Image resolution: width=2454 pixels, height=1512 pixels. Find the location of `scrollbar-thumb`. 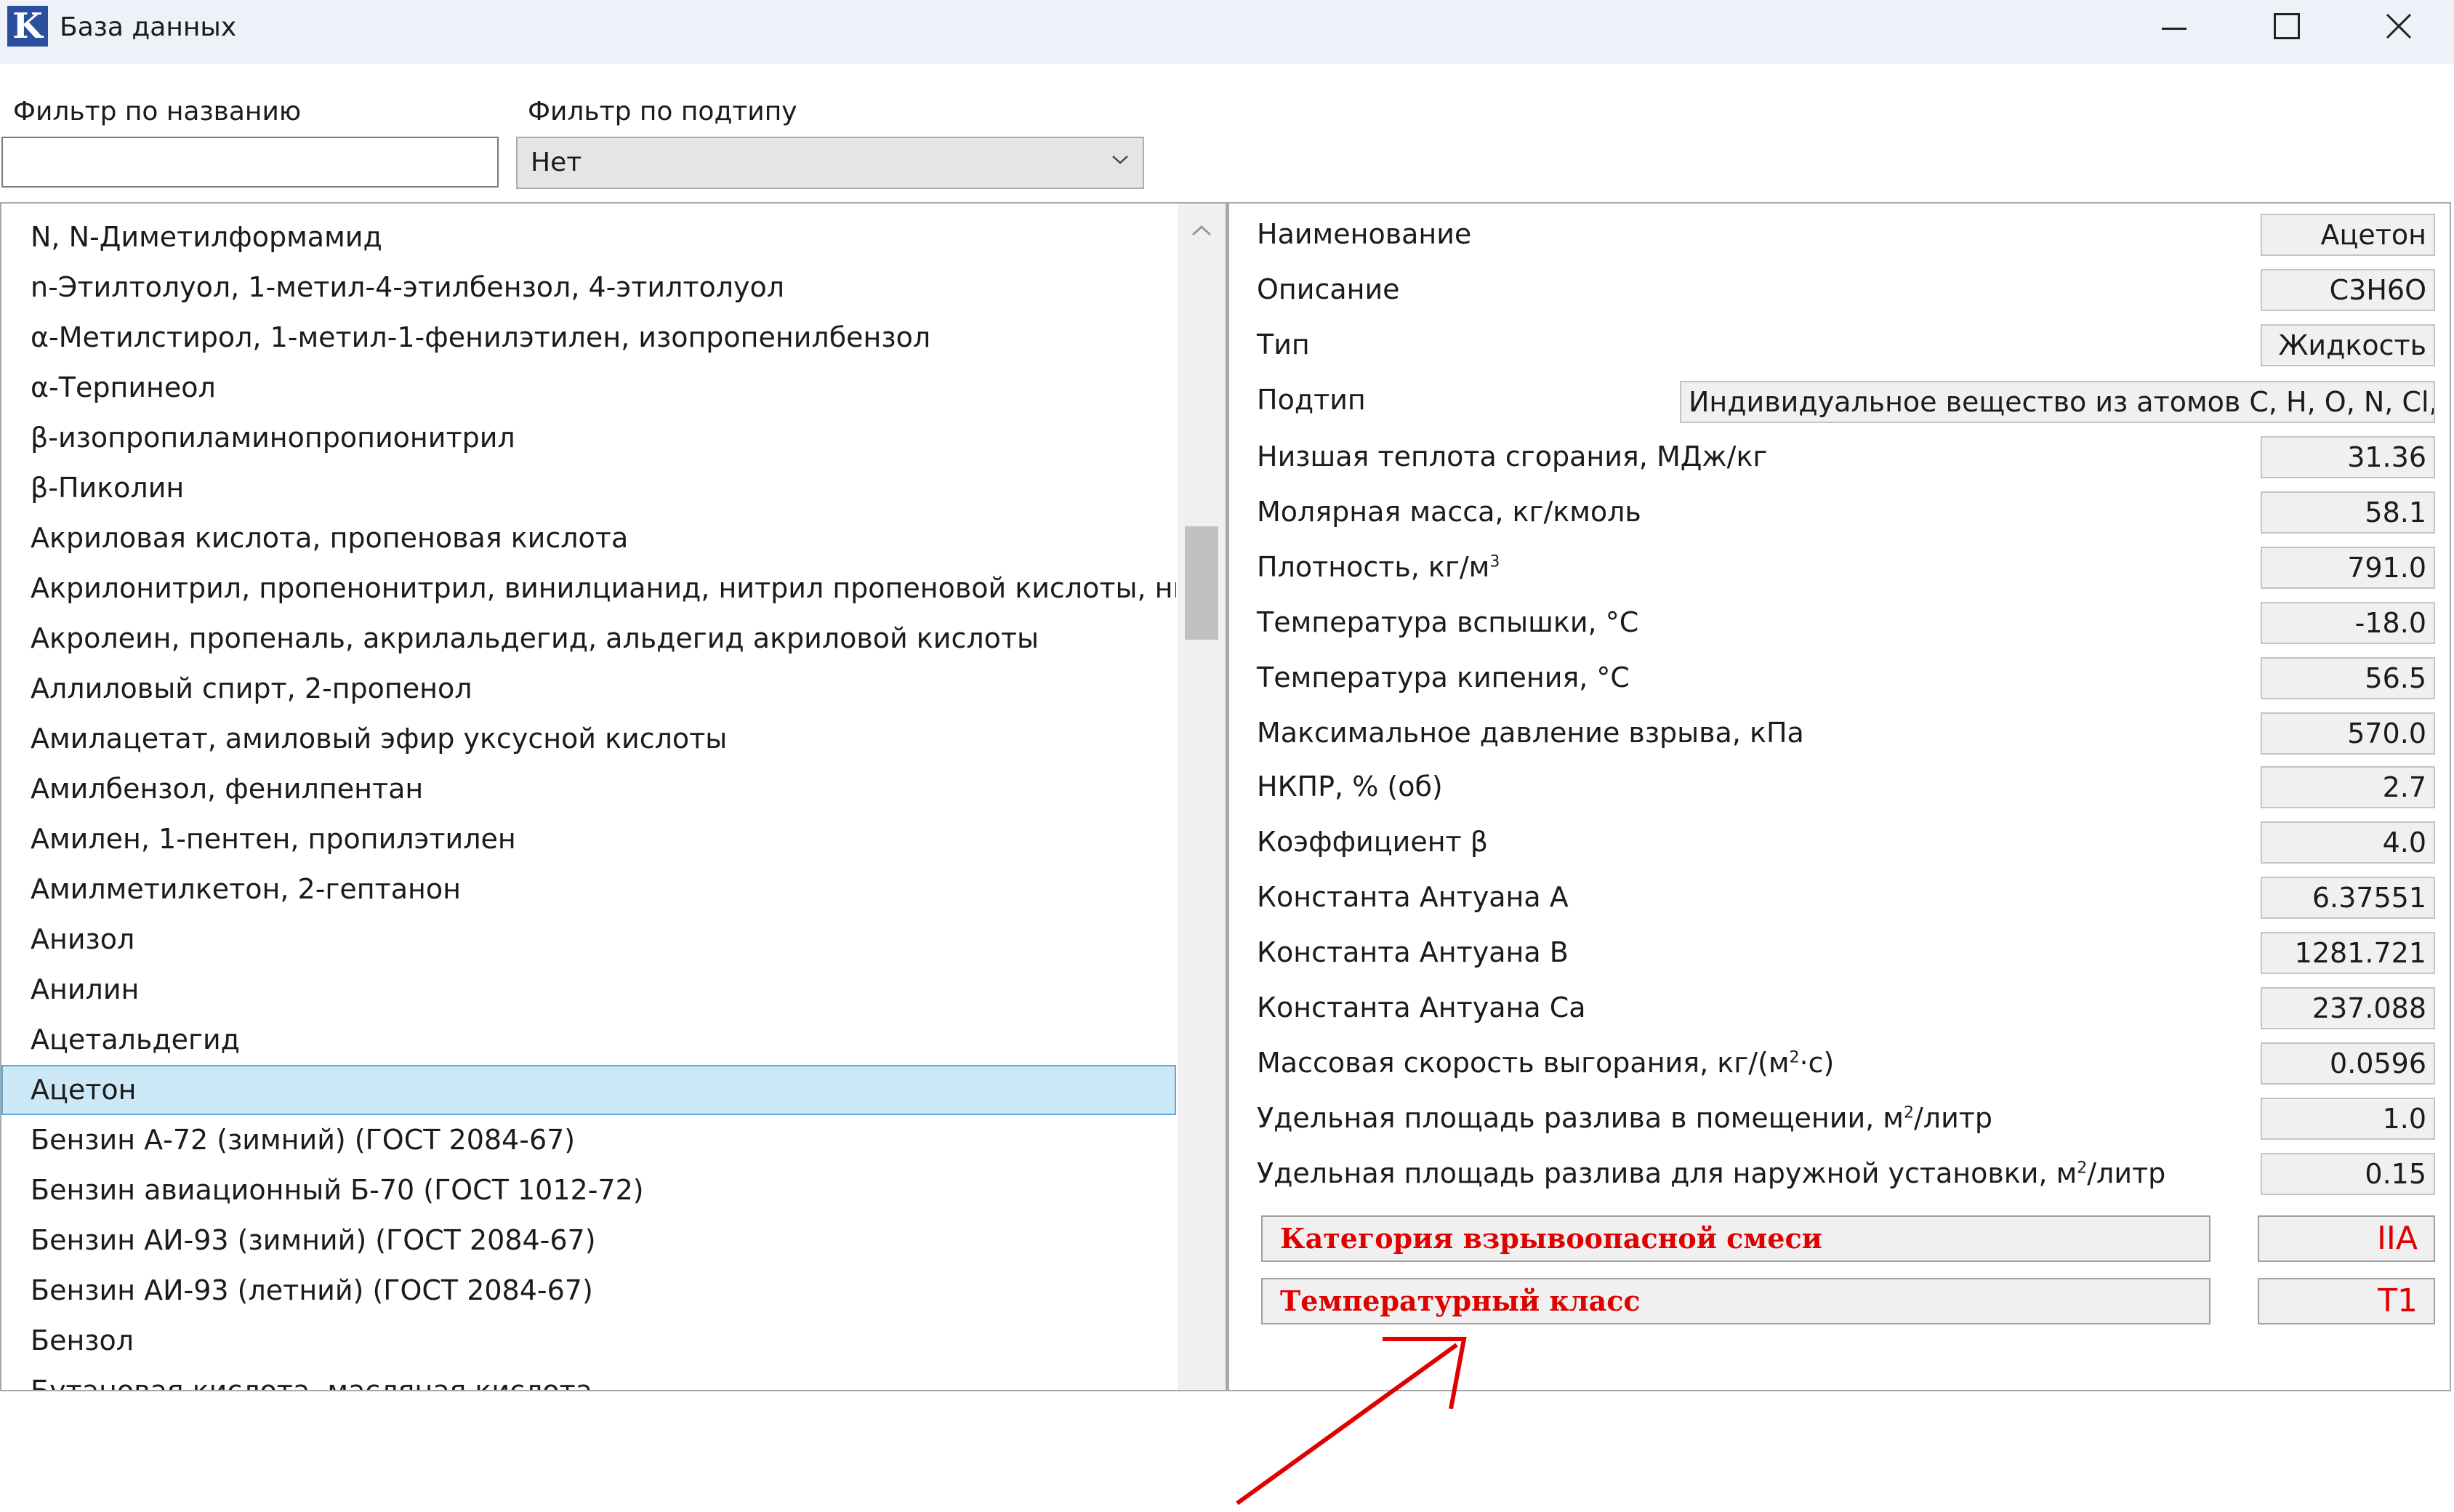

scrollbar-thumb is located at coordinates (1201, 583).